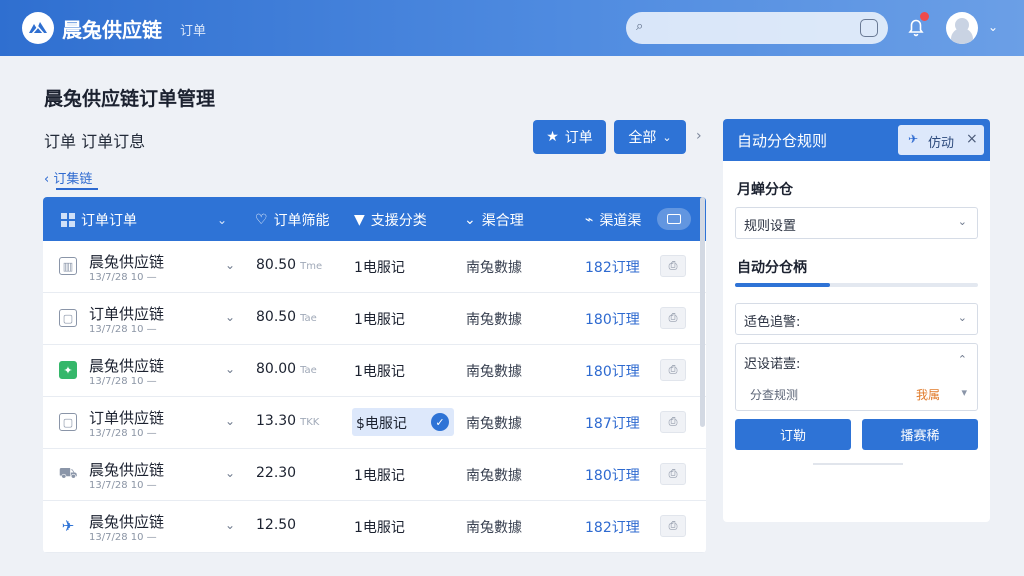  What do you see at coordinates (770, 226) in the screenshot?
I see `select-value: 规则设置` at bounding box center [770, 226].